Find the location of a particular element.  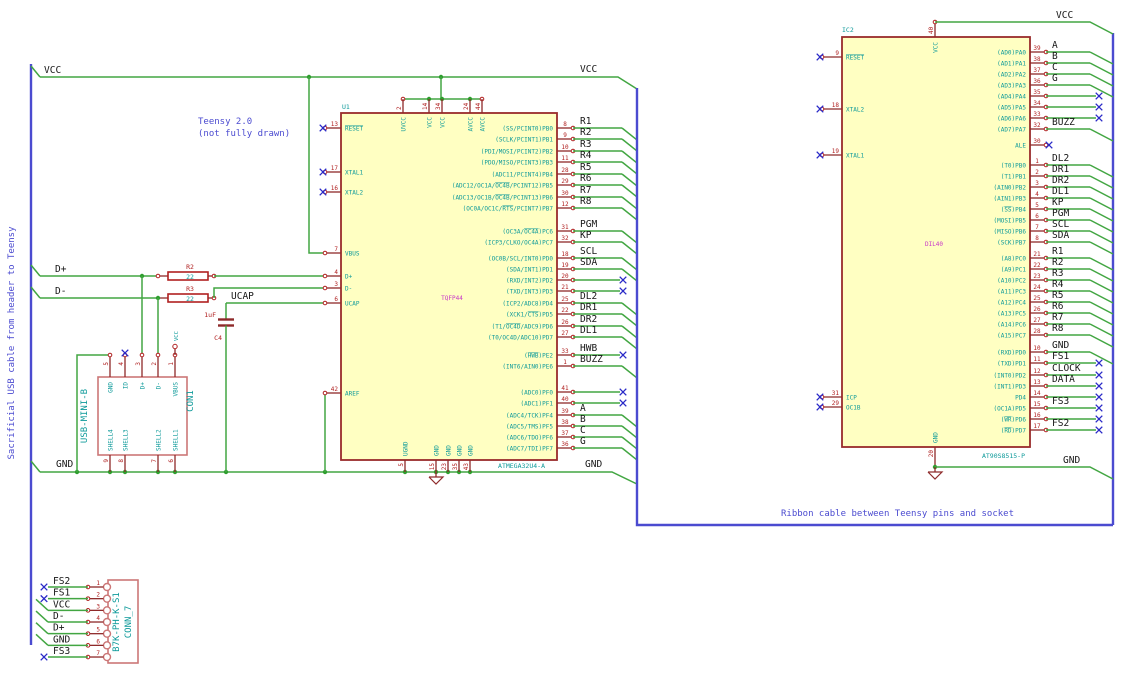

net-label: HWB is located at coordinates (588, 348).